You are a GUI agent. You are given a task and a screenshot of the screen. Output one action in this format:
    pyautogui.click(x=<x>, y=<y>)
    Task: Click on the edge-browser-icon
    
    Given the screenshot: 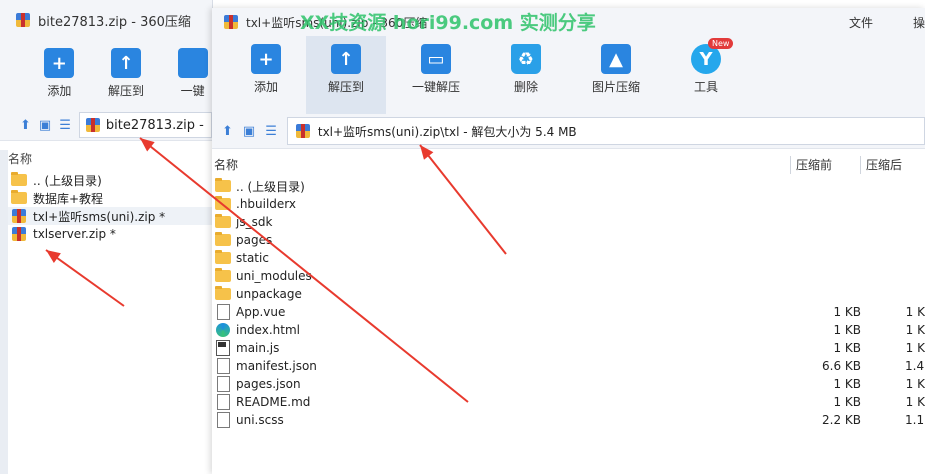 What is the action you would take?
    pyautogui.click(x=223, y=330)
    